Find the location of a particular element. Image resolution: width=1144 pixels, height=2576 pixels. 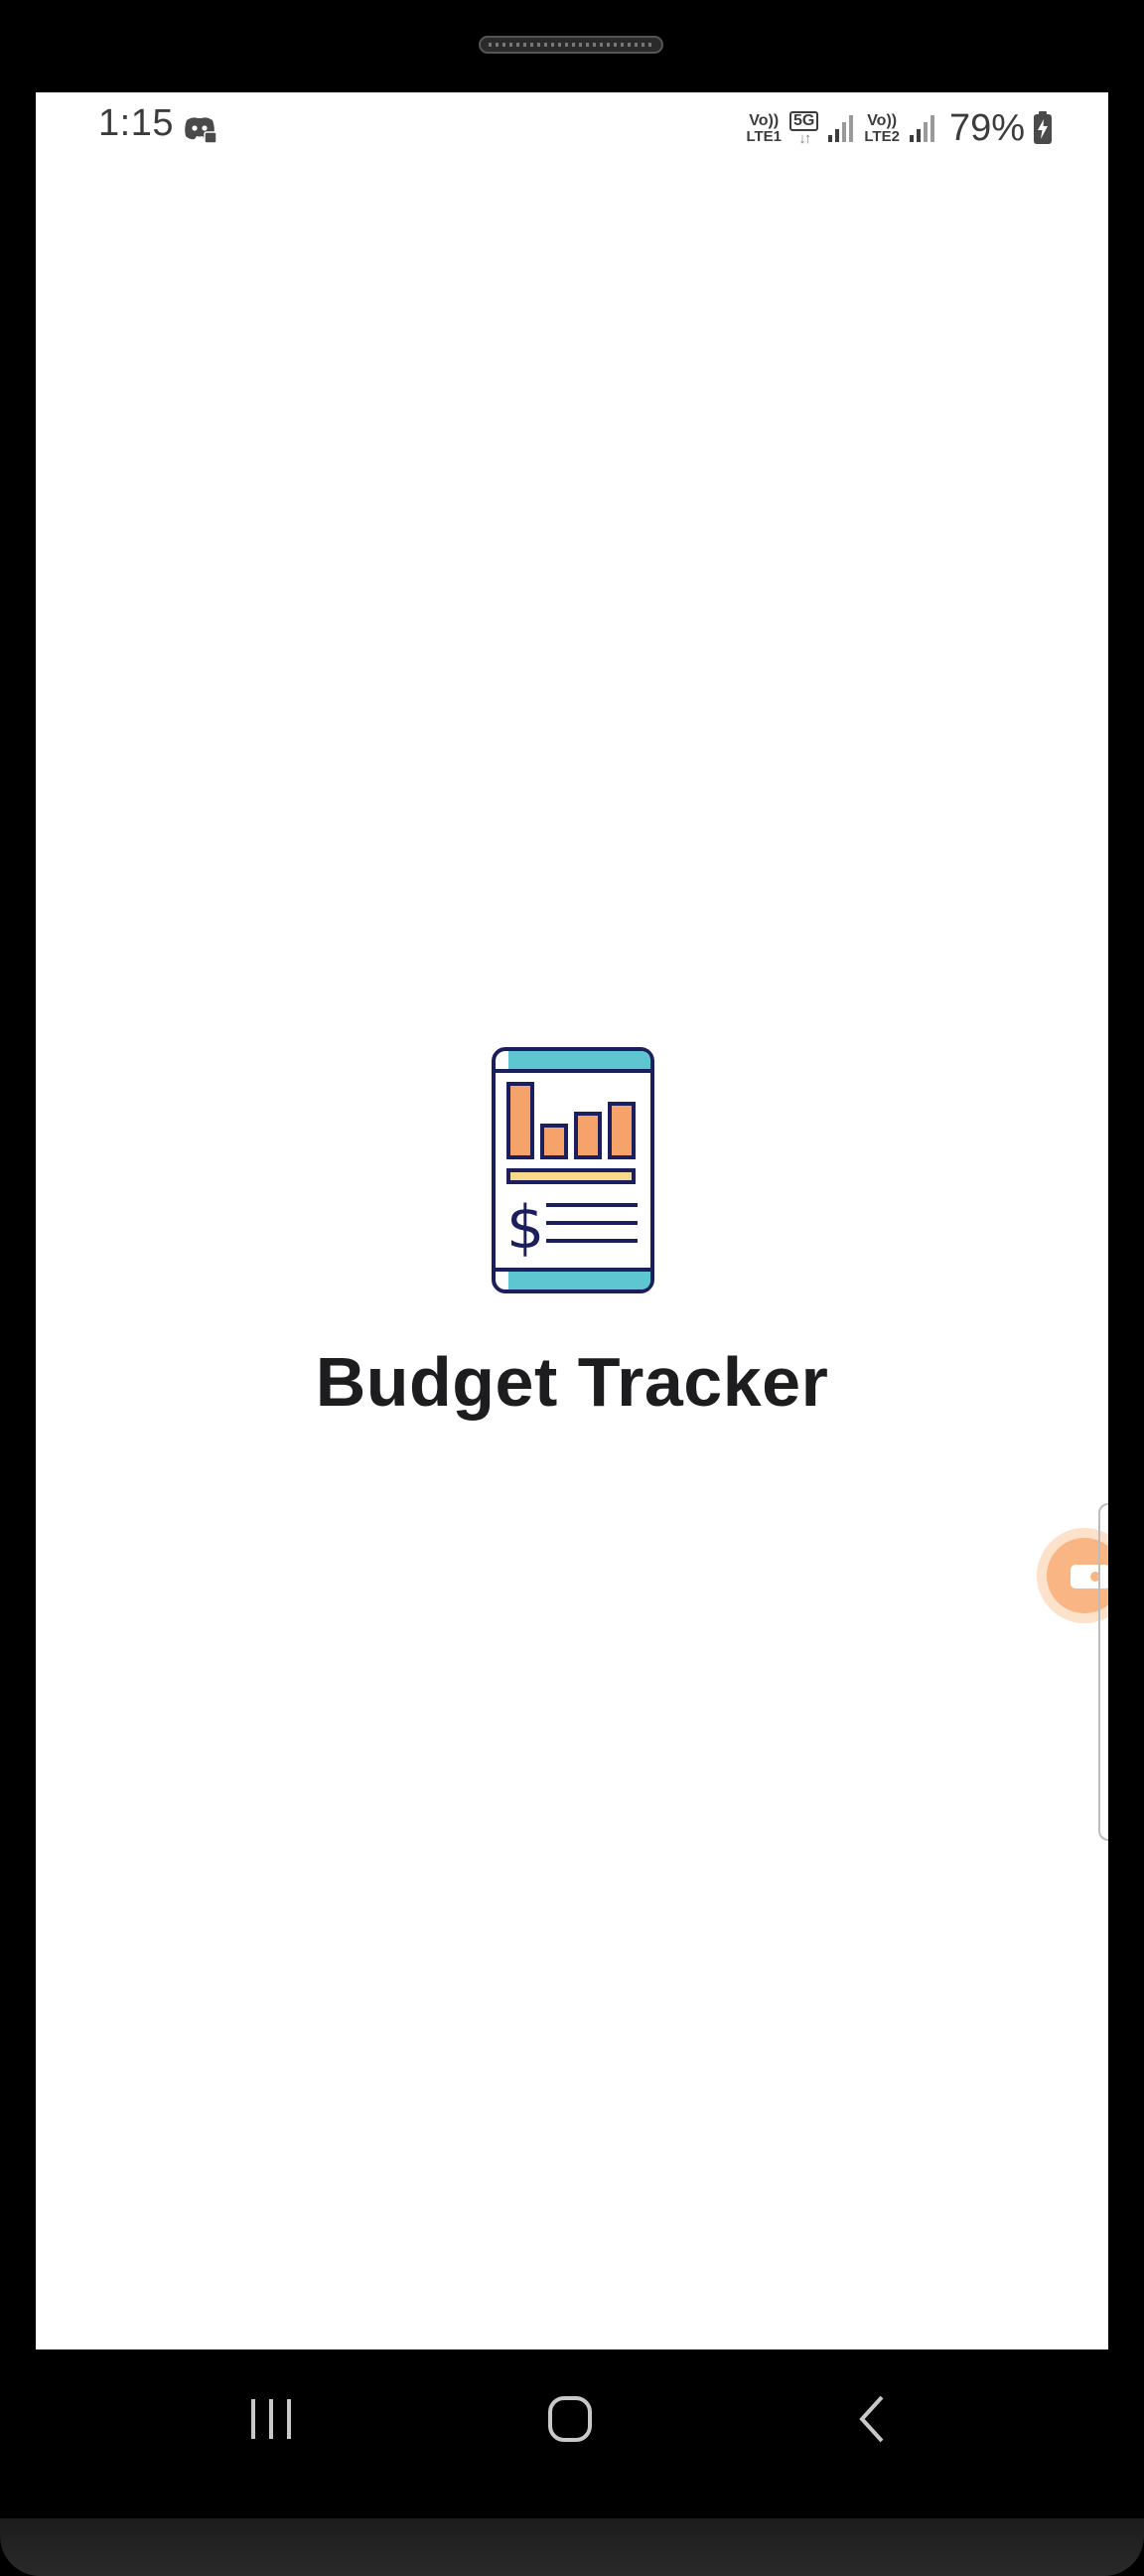

home-icon is located at coordinates (570, 2419).